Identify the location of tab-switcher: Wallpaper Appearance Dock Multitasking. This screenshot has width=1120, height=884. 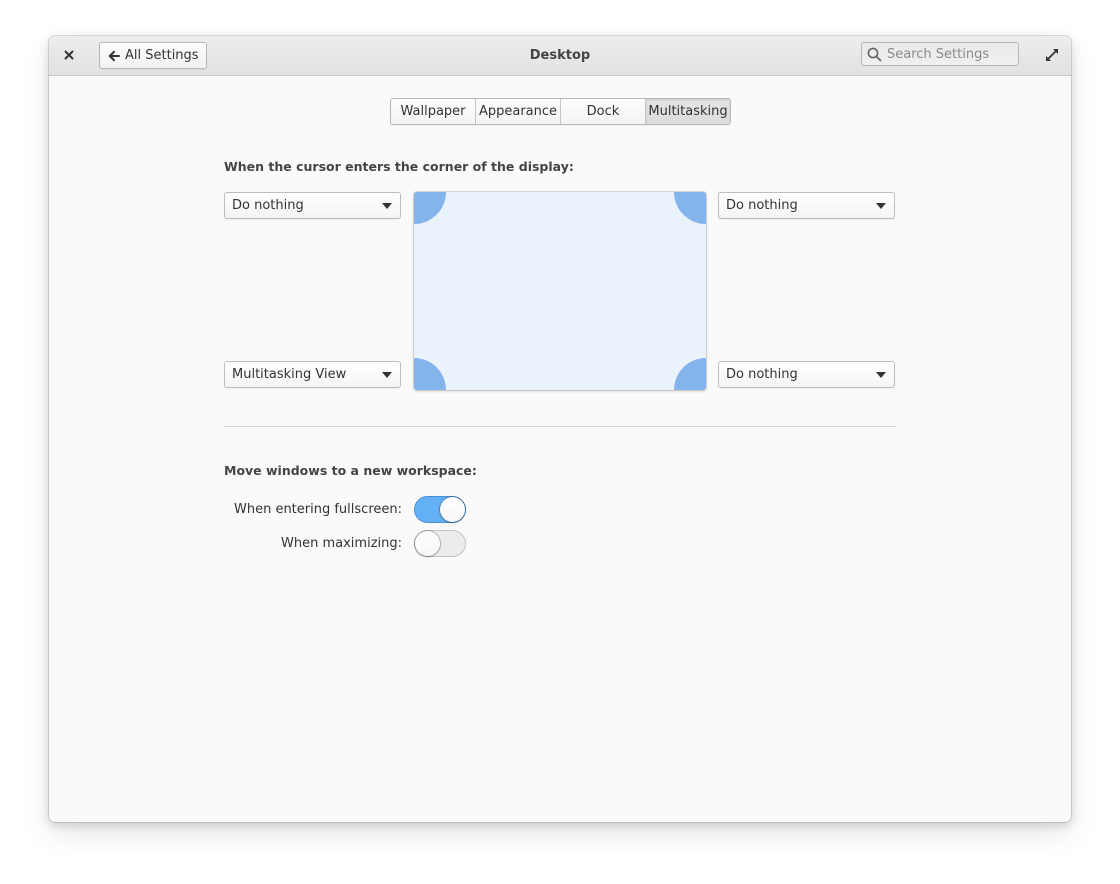
(560, 111).